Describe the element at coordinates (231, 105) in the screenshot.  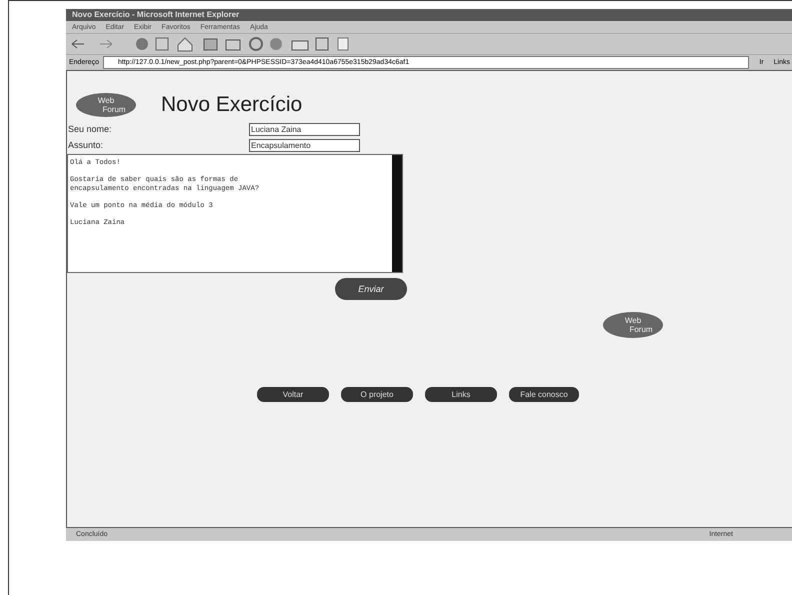
I see `page-title: Novo Exercício` at that location.